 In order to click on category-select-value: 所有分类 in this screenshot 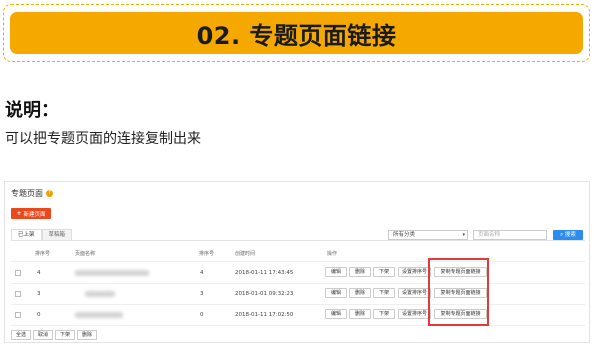, I will do `click(404, 235)`.